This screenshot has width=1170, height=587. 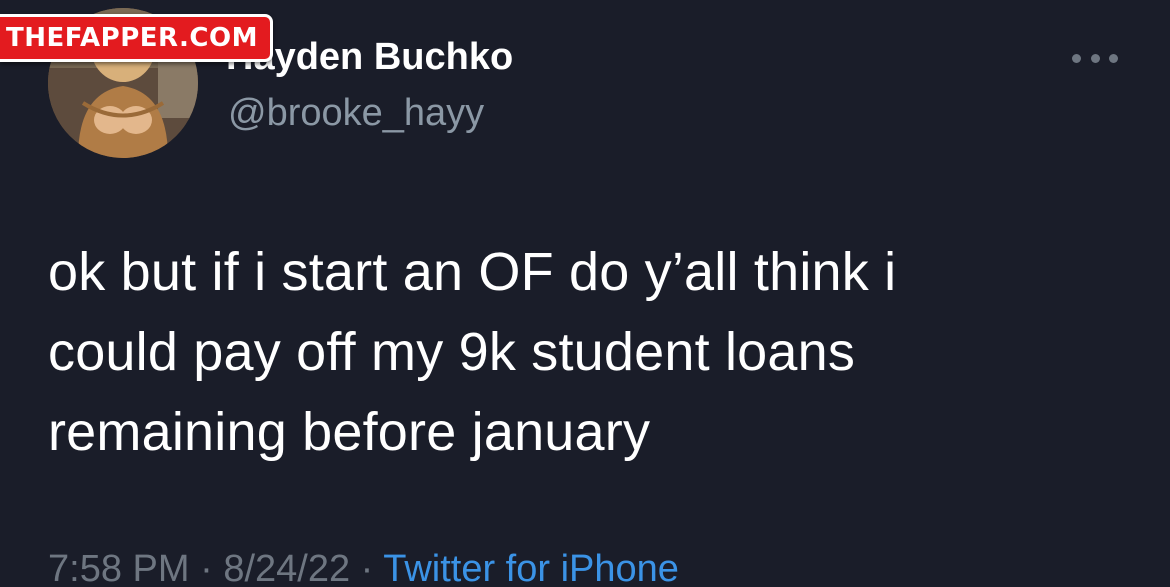 What do you see at coordinates (286, 567) in the screenshot?
I see `tweet-date: 8/24/22` at bounding box center [286, 567].